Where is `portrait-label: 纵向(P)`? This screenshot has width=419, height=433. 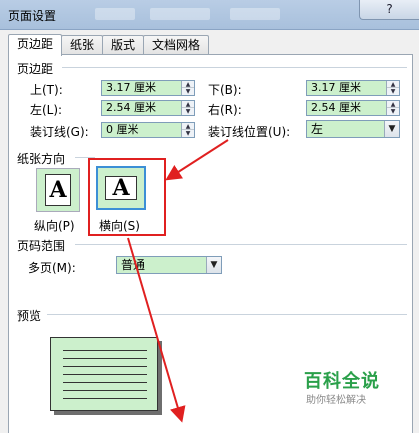 portrait-label: 纵向(P) is located at coordinates (54, 226).